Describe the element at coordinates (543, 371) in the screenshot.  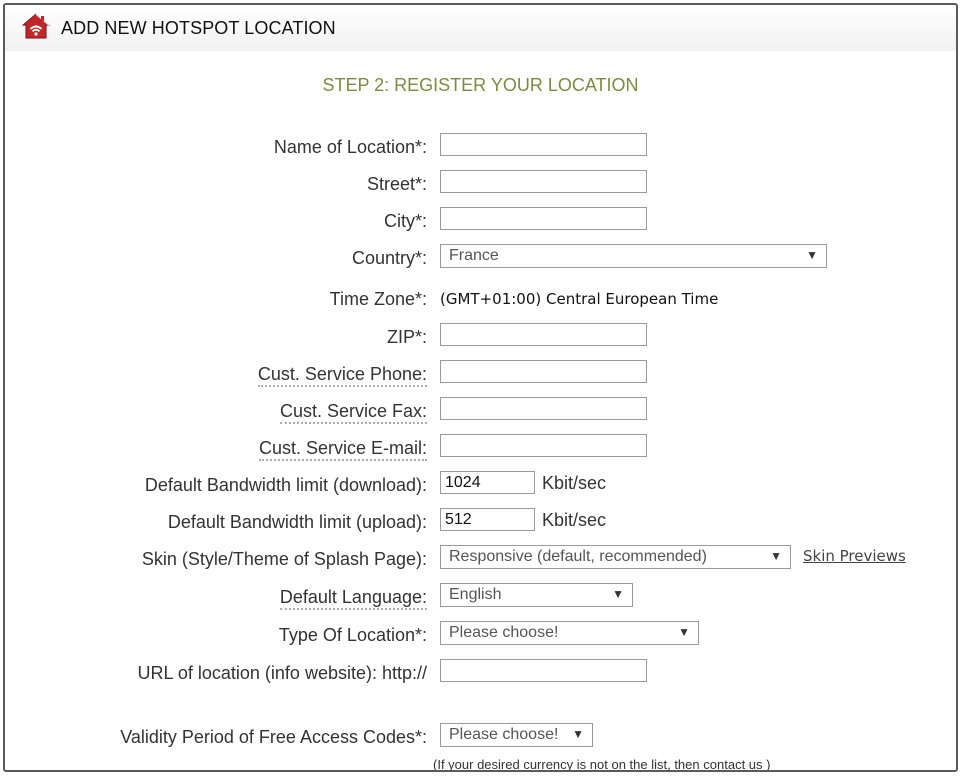
I see `cust-service-phone-input` at that location.